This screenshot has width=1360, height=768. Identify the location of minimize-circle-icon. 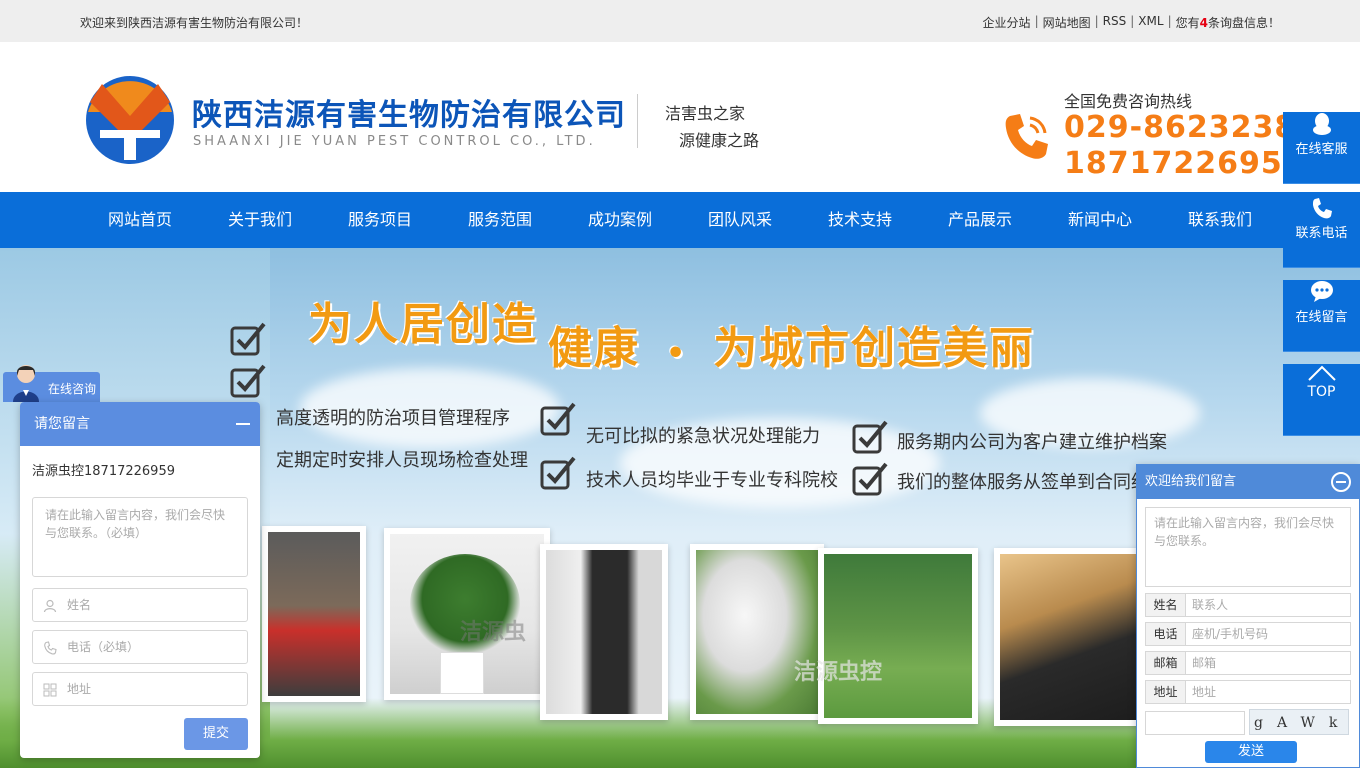
(1341, 482).